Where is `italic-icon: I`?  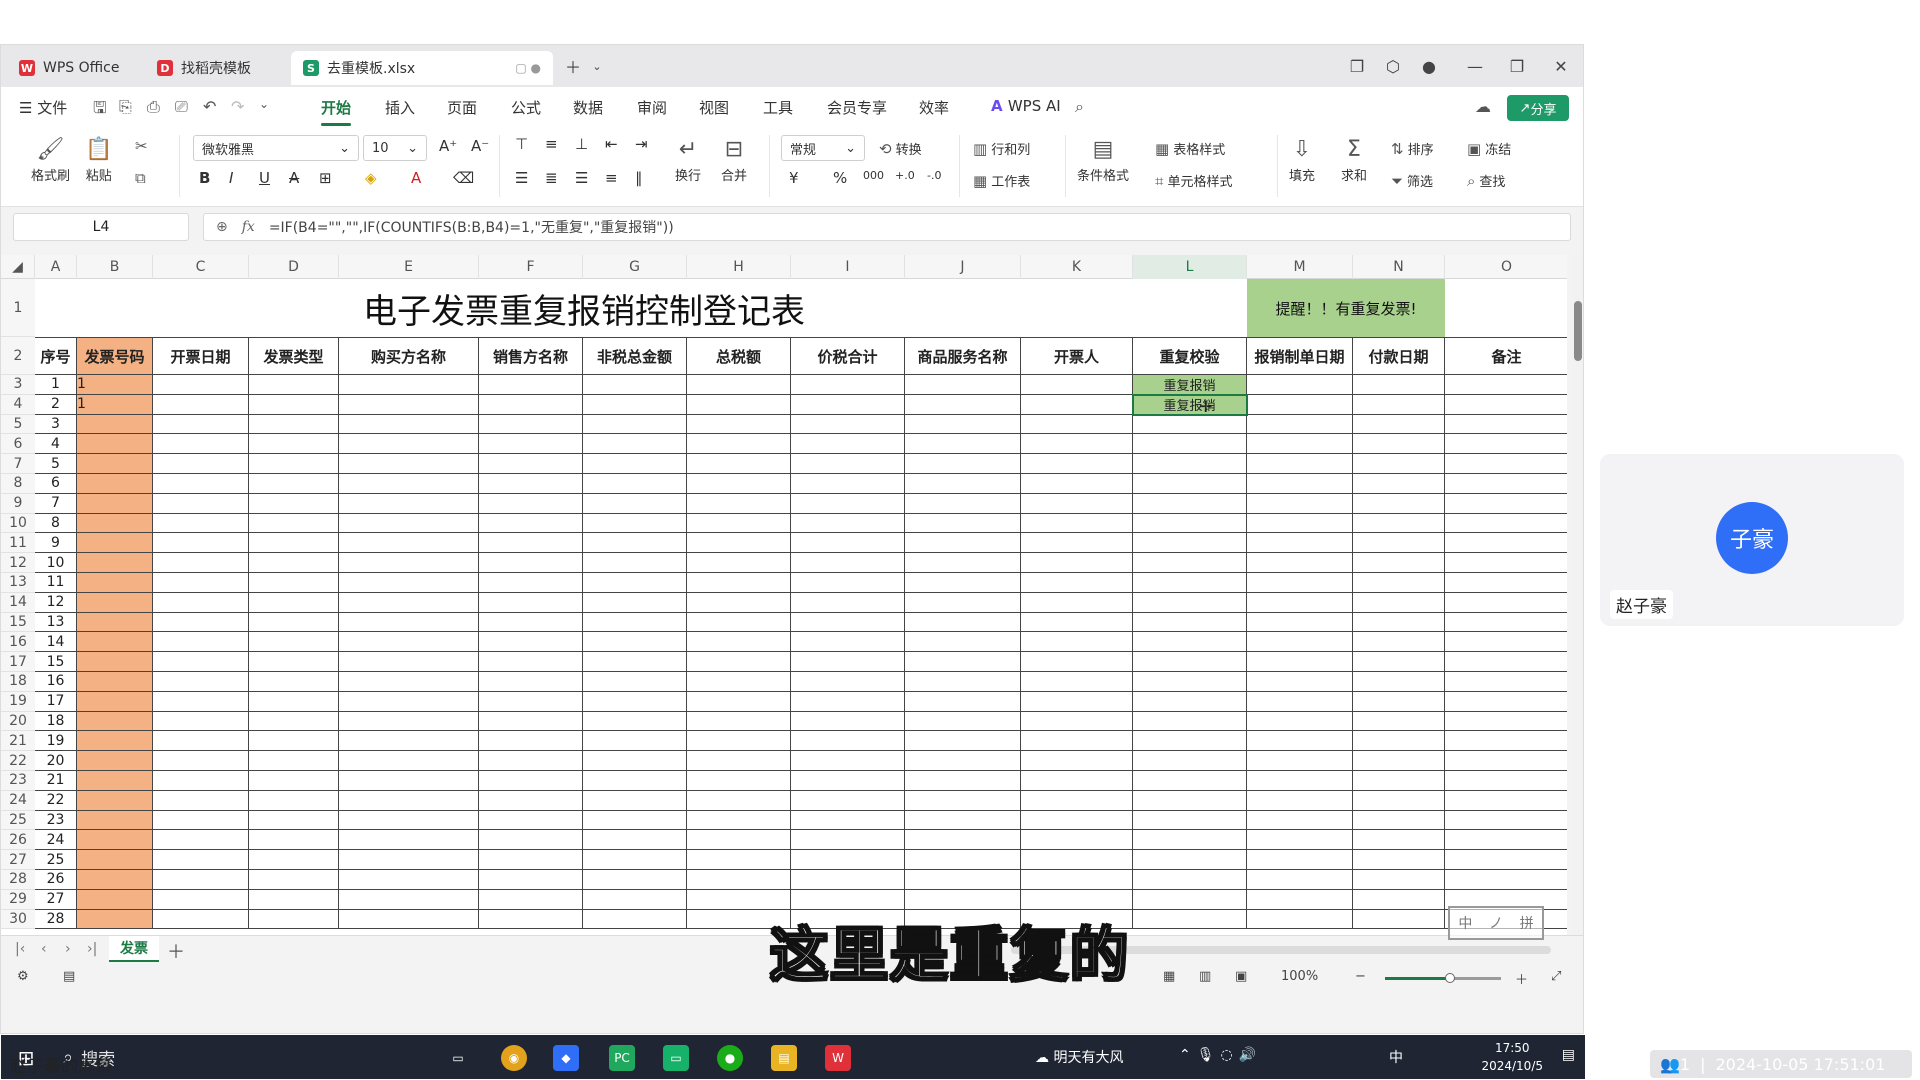
italic-icon: I is located at coordinates (231, 178).